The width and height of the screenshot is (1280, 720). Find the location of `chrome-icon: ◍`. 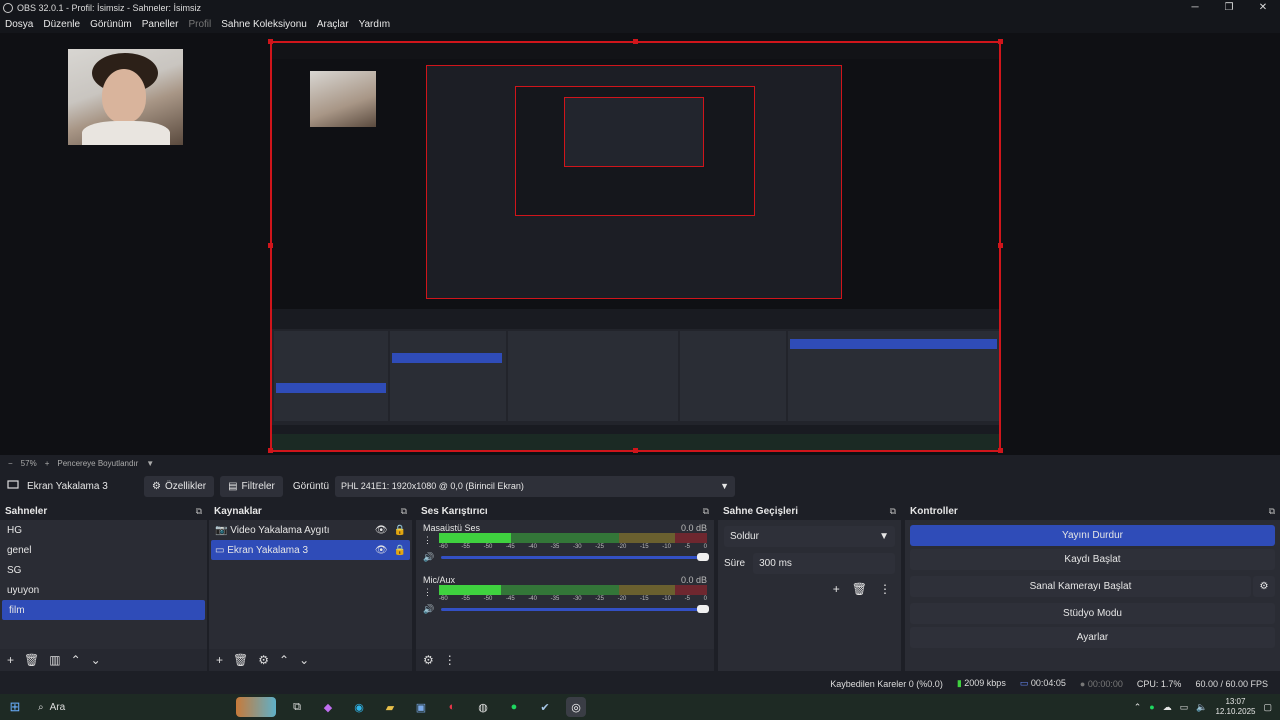

chrome-icon: ◍ is located at coordinates (483, 707).